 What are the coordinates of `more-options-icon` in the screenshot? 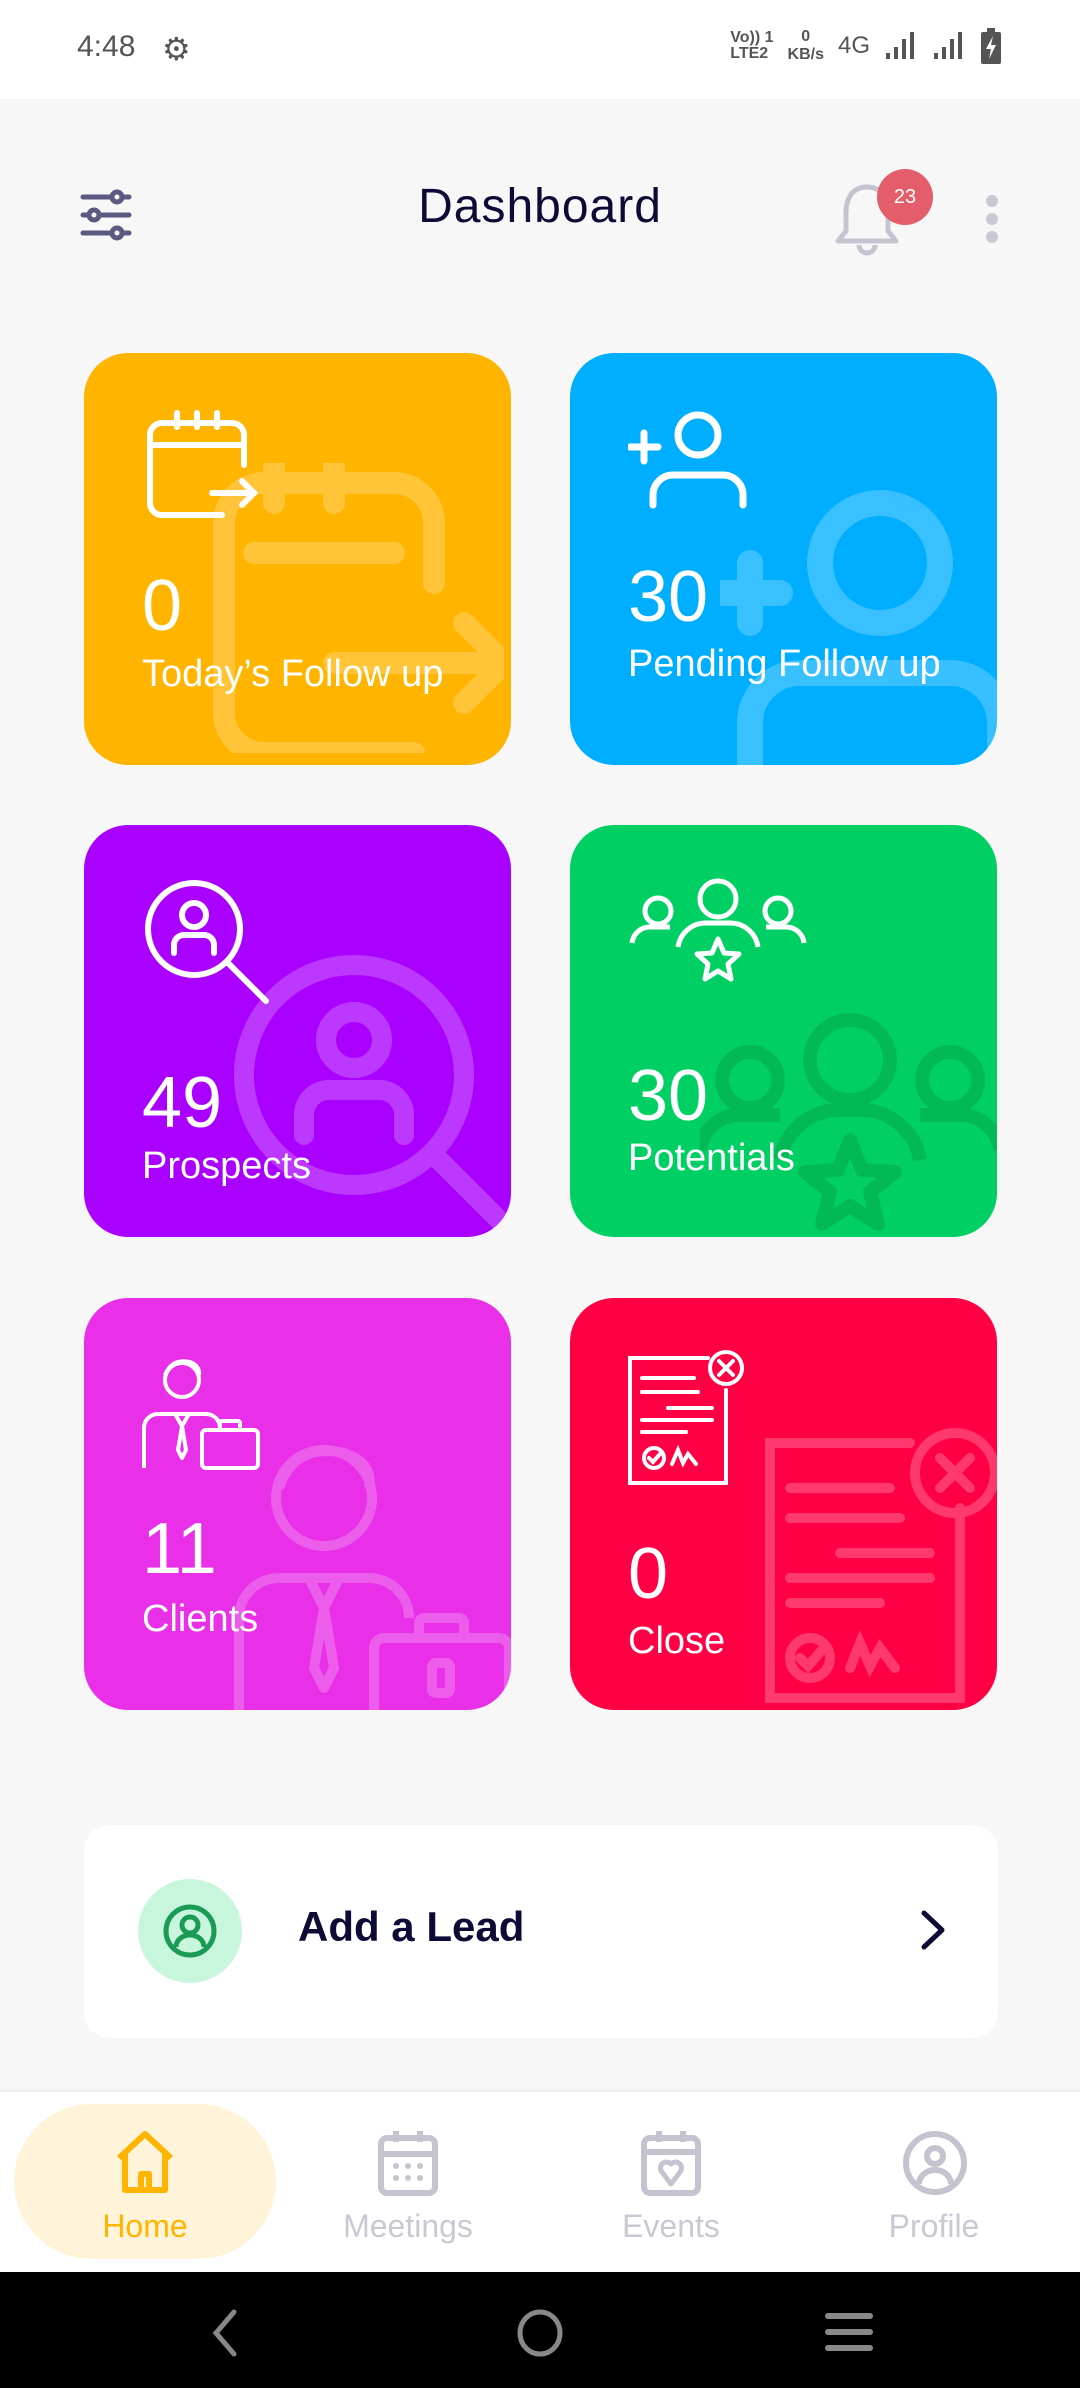 It's located at (992, 219).